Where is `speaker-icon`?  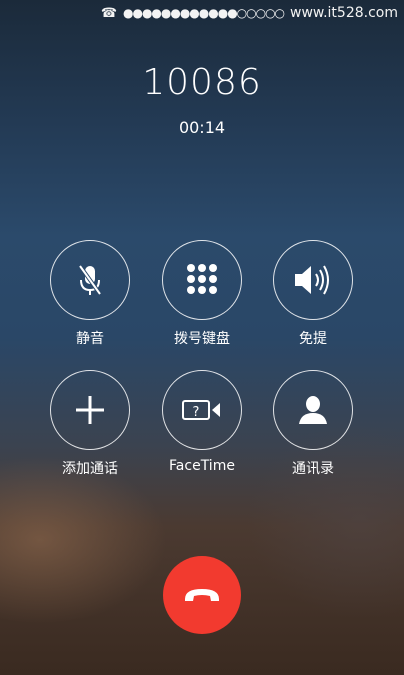 speaker-icon is located at coordinates (312, 280).